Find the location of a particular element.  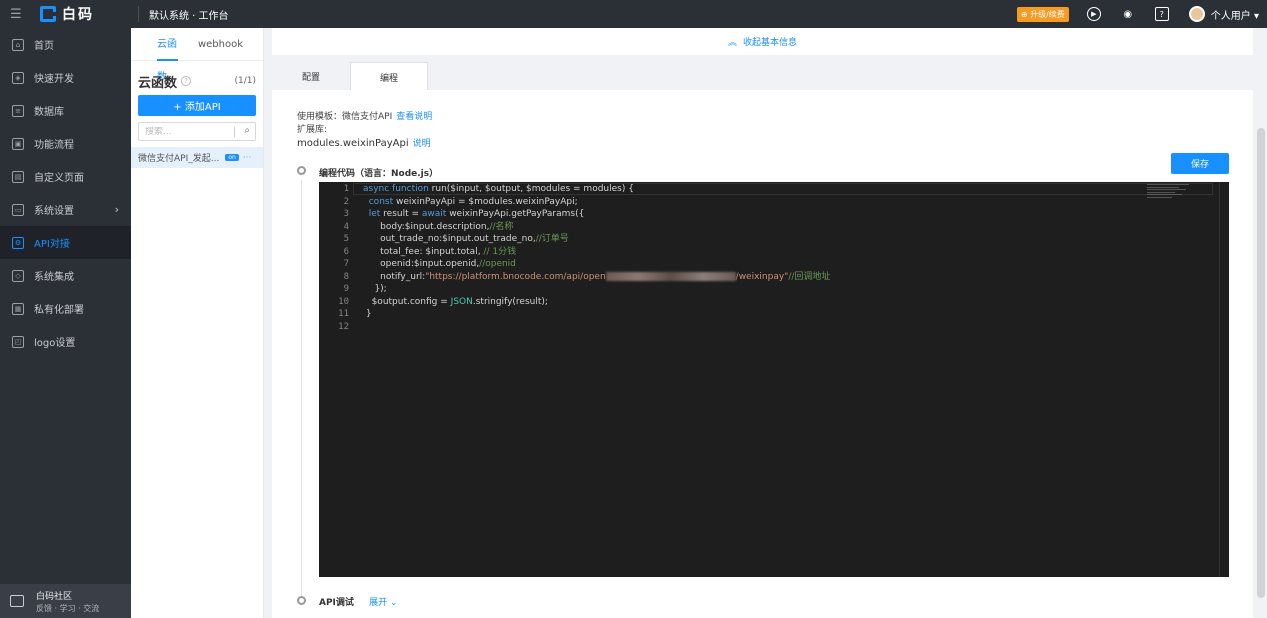

line-numbers: 1 2 3 4 5 6 7 8 9 10 11 12 is located at coordinates (343, 258).